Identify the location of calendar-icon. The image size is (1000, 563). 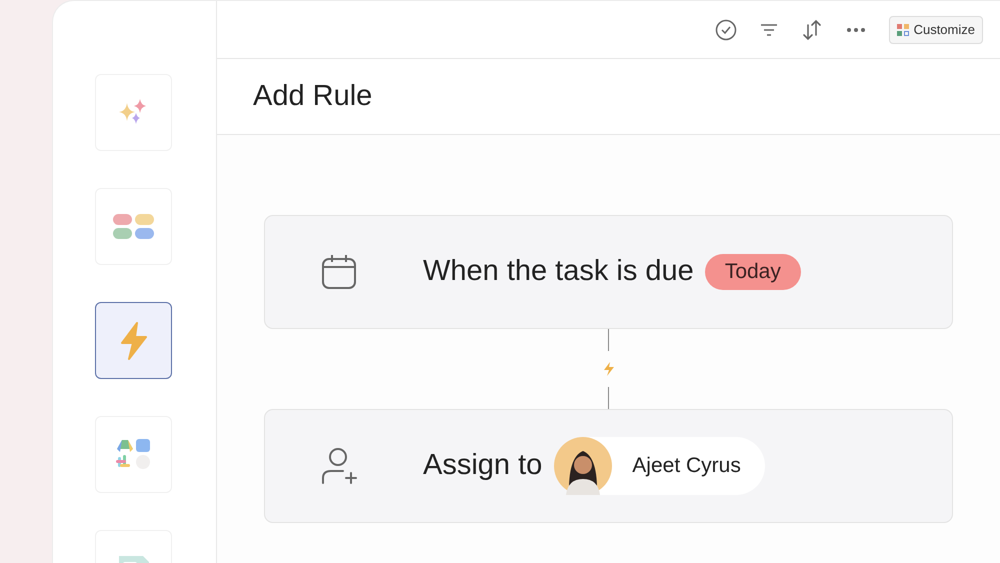
(339, 272).